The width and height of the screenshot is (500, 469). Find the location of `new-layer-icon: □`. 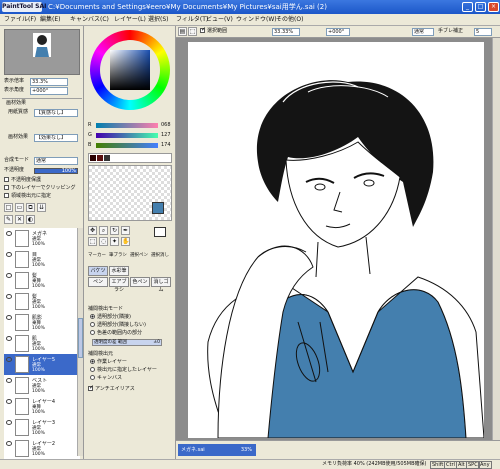

new-layer-icon: □ is located at coordinates (8, 207).